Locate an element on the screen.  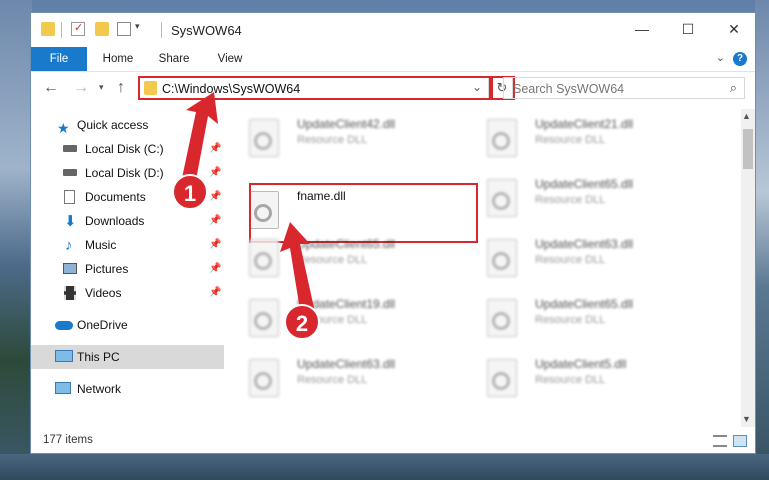
step-2-badge: 2 is located at coordinates (302, 322).